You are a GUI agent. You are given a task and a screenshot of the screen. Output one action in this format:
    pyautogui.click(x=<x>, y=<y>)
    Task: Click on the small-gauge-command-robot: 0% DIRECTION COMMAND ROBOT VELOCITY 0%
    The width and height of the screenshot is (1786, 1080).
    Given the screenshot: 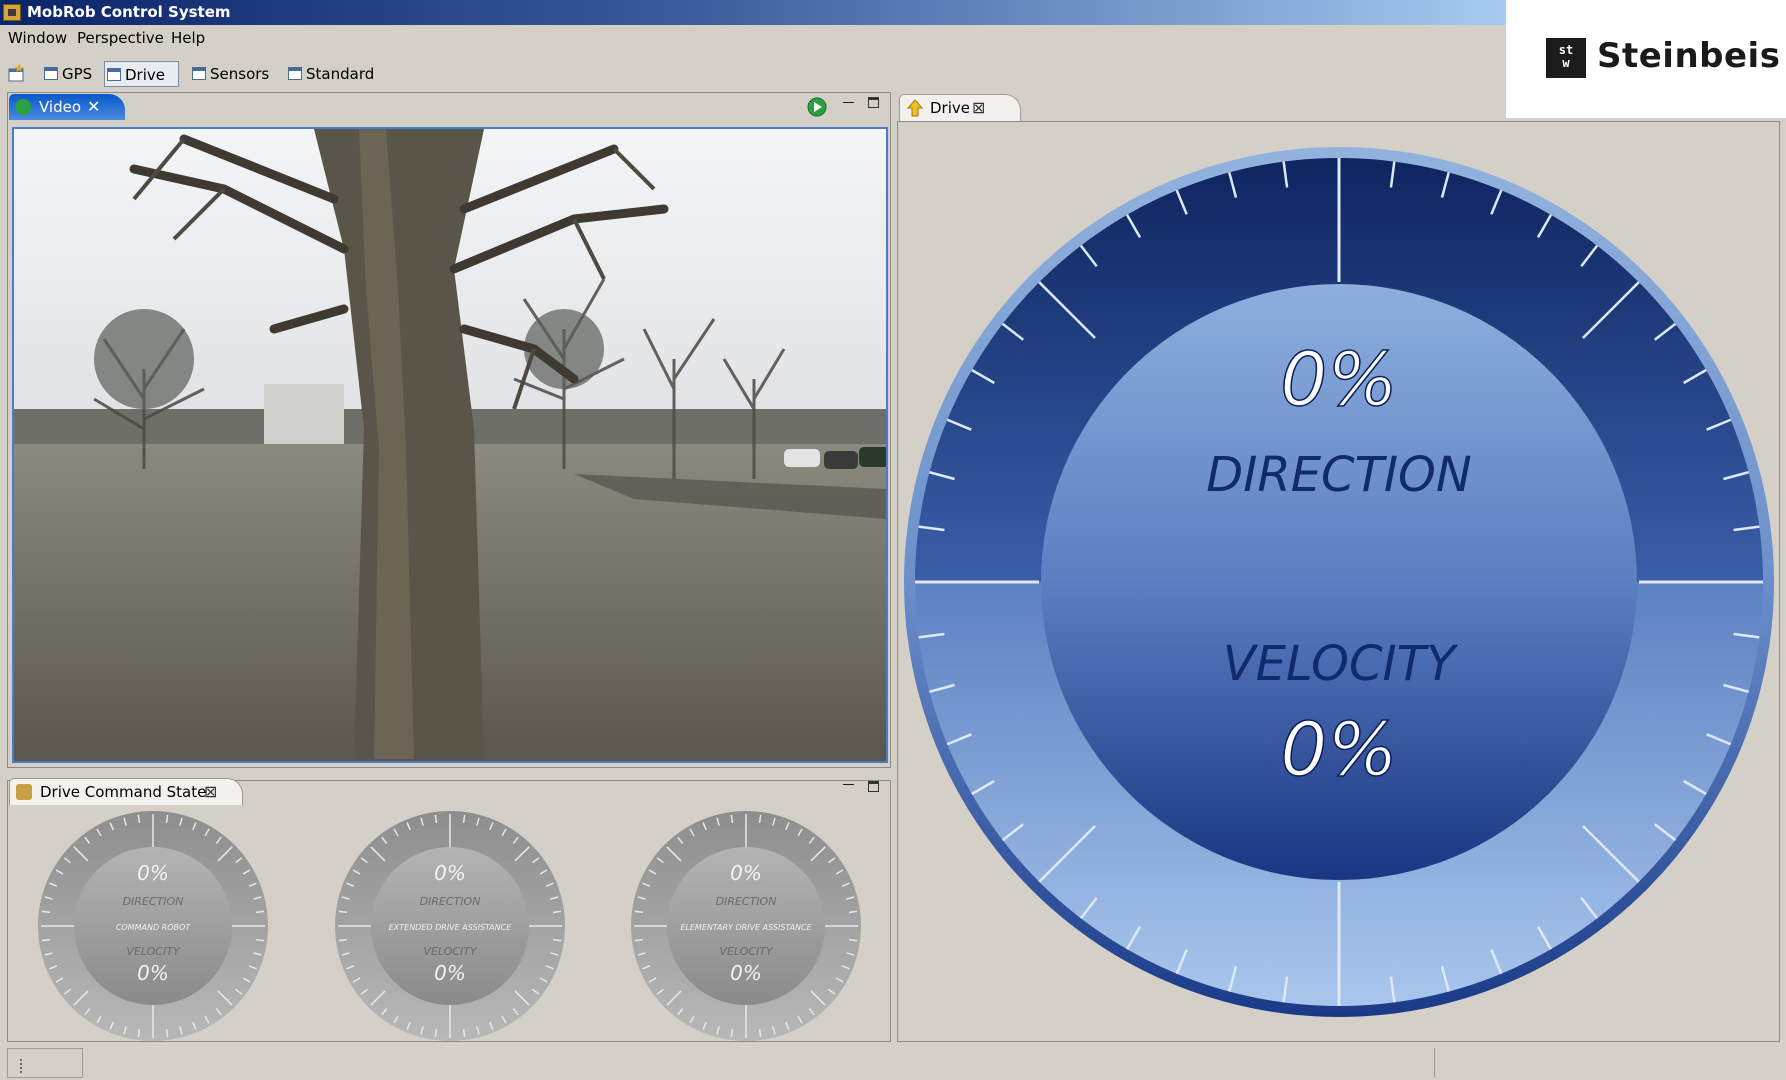 What is the action you would take?
    pyautogui.click(x=153, y=926)
    